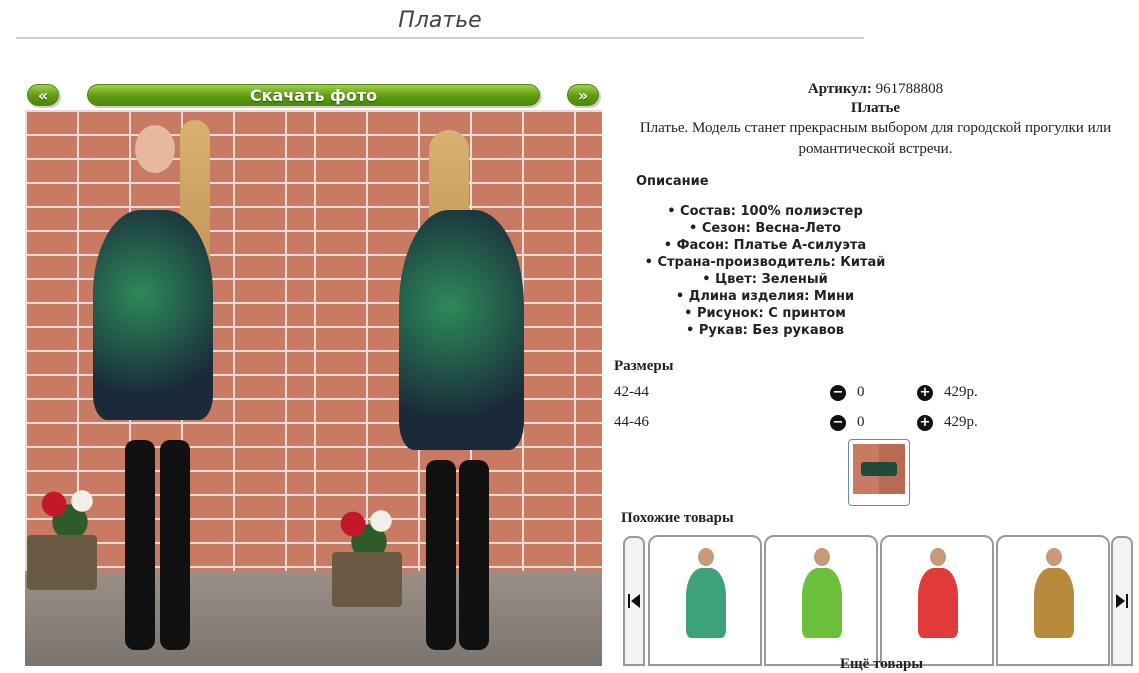  What do you see at coordinates (765, 228) in the screenshot?
I see `spec-item: Сезон: Весна-Лето` at bounding box center [765, 228].